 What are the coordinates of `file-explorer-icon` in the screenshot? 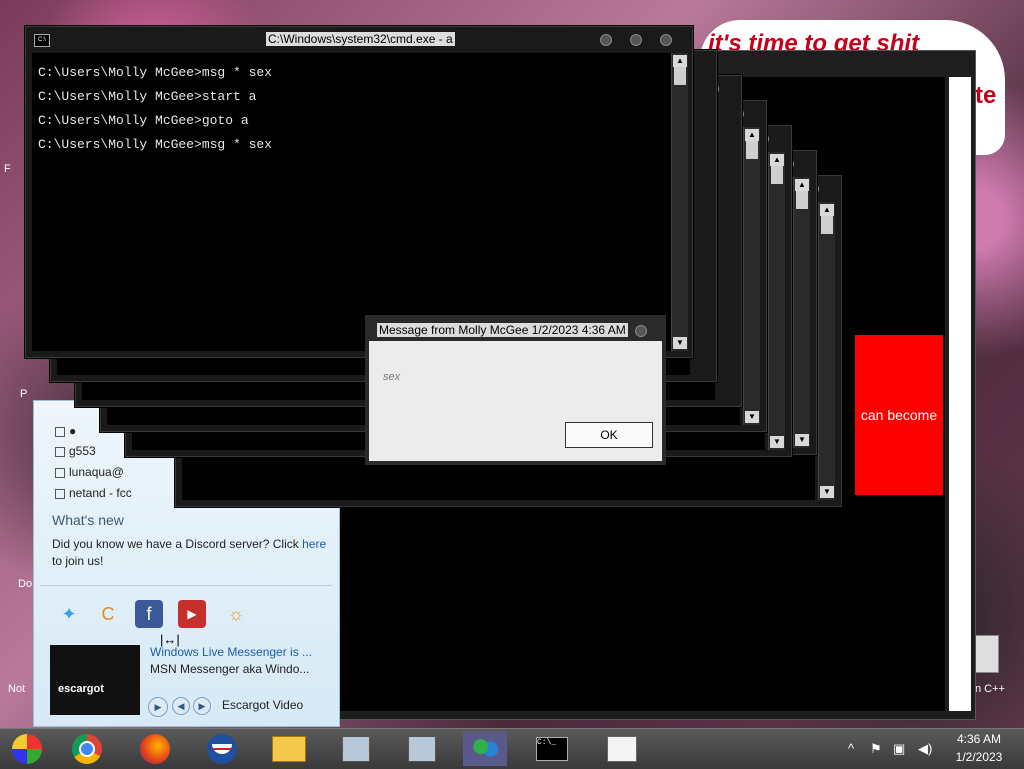 It's located at (289, 749).